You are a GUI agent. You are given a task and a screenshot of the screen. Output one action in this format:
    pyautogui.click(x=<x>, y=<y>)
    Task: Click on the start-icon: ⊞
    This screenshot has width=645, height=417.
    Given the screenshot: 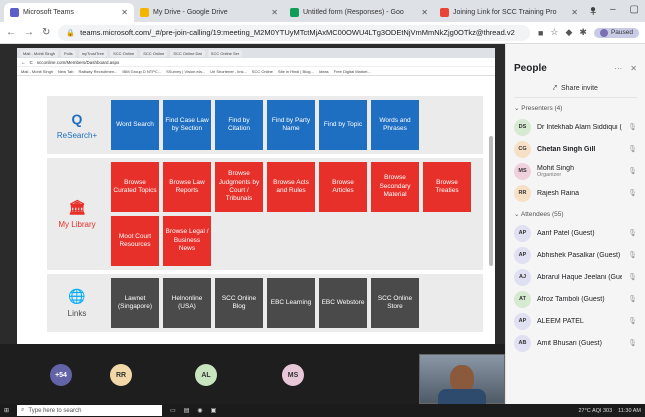 What is the action you would take?
    pyautogui.click(x=6, y=410)
    